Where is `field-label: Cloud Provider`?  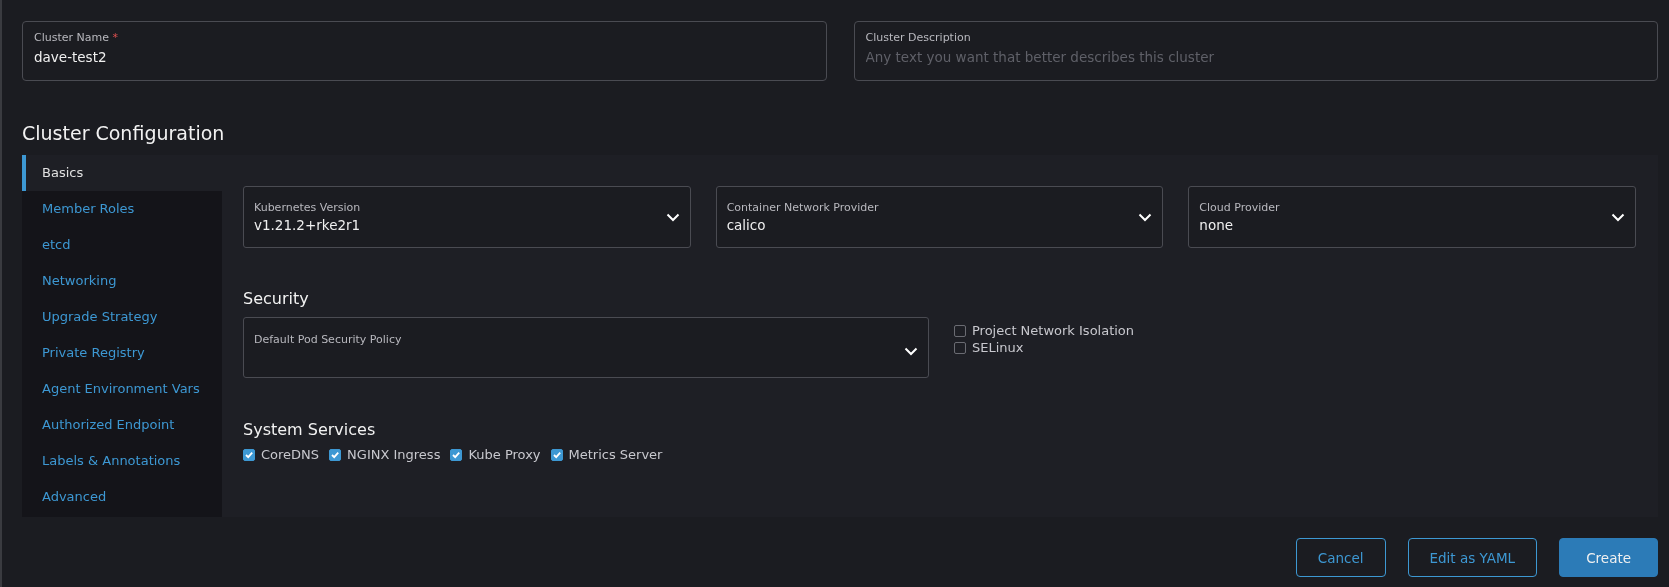 field-label: Cloud Provider is located at coordinates (1240, 207).